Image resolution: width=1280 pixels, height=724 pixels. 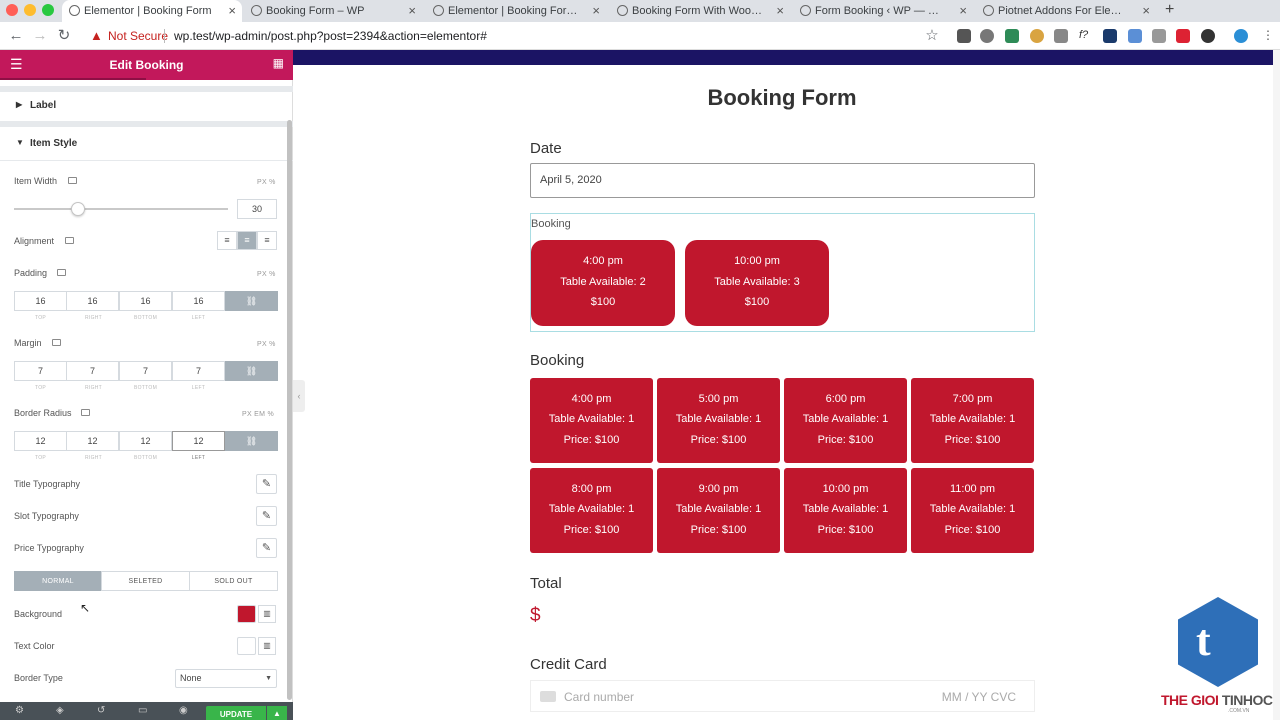 I want to click on booking-slot: 4:00 pm Table Available: 2 $100, so click(x=603, y=283).